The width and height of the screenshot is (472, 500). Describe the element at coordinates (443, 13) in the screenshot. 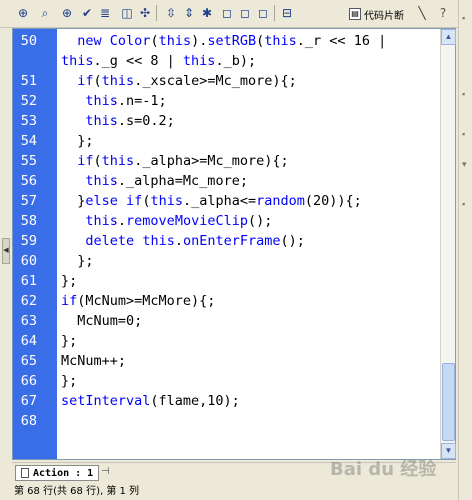

I see `help-icon: ?` at that location.